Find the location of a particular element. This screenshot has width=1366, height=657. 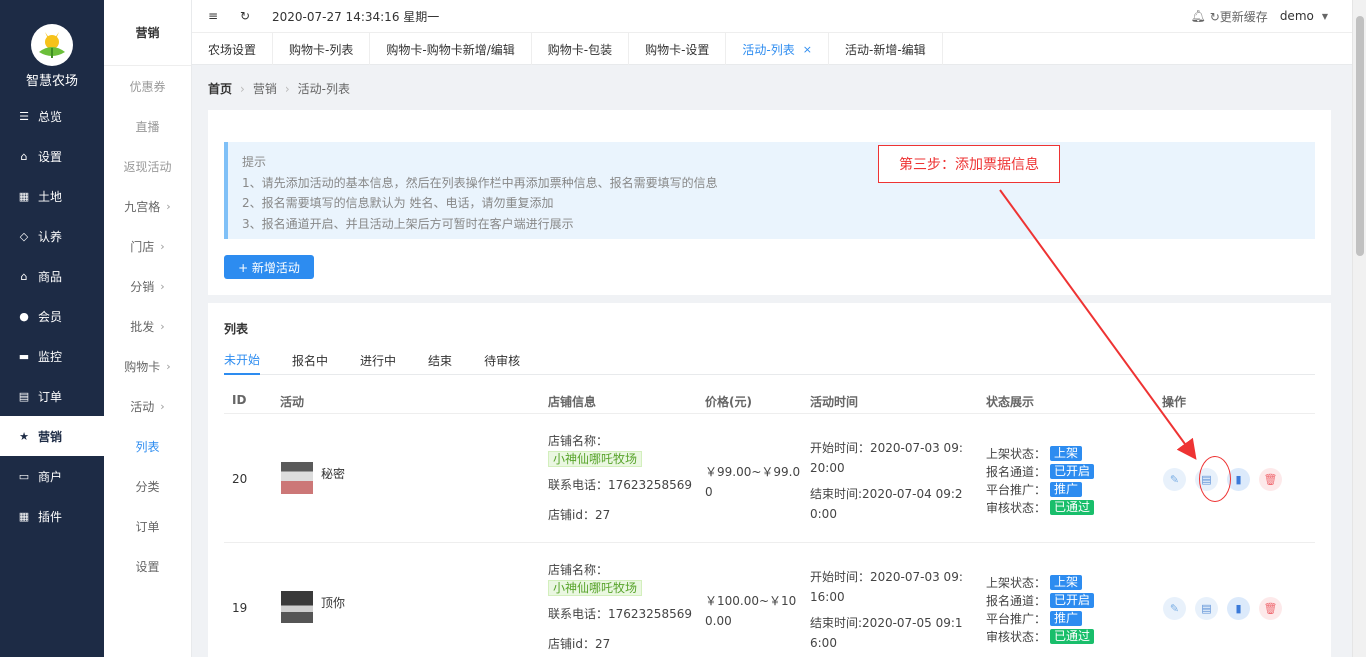

submenu-item-label: 分销 is located at coordinates (142, 286).